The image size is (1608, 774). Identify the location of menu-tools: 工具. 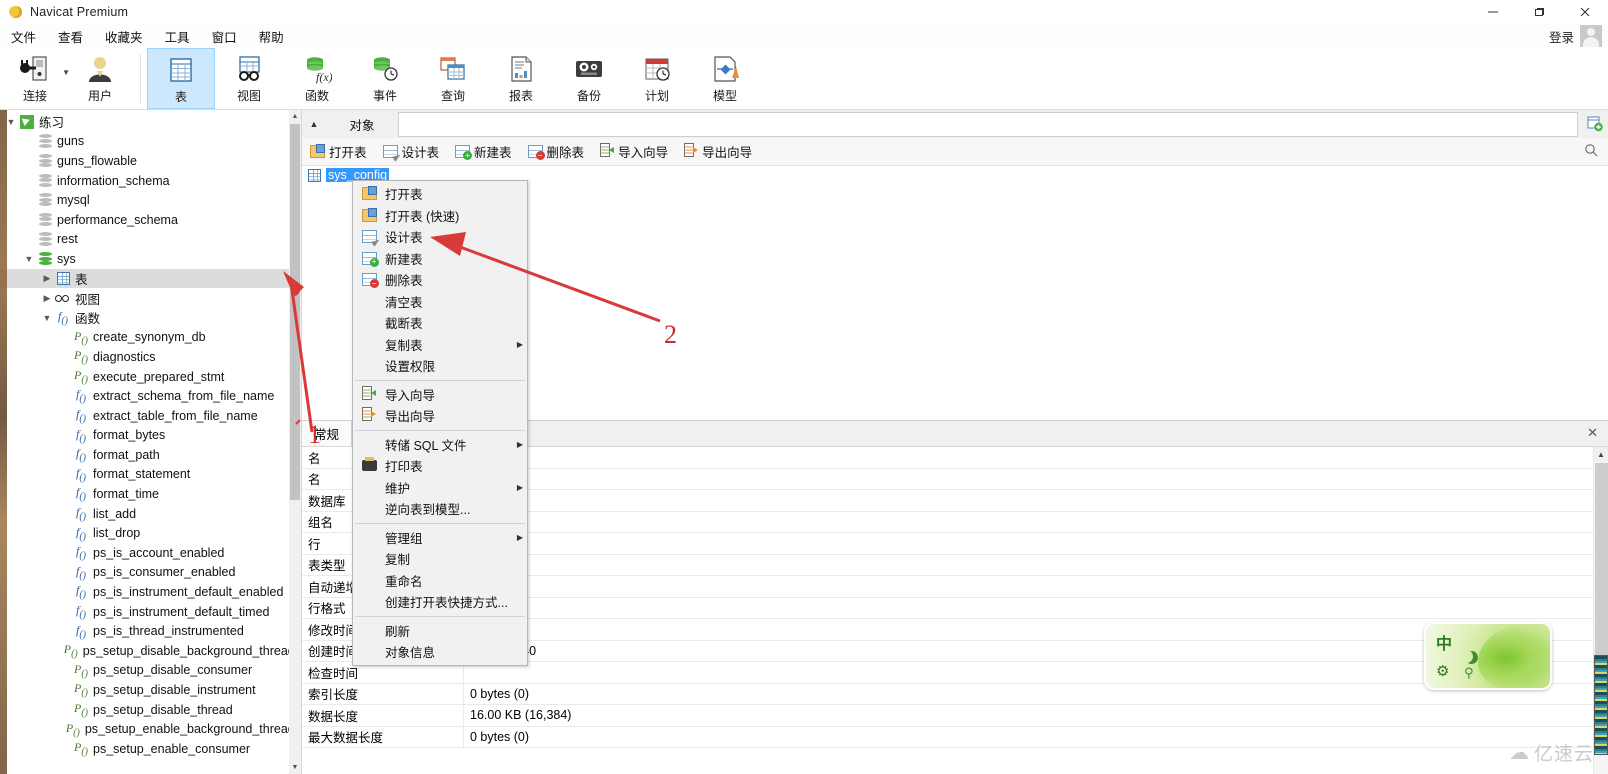
(177, 36).